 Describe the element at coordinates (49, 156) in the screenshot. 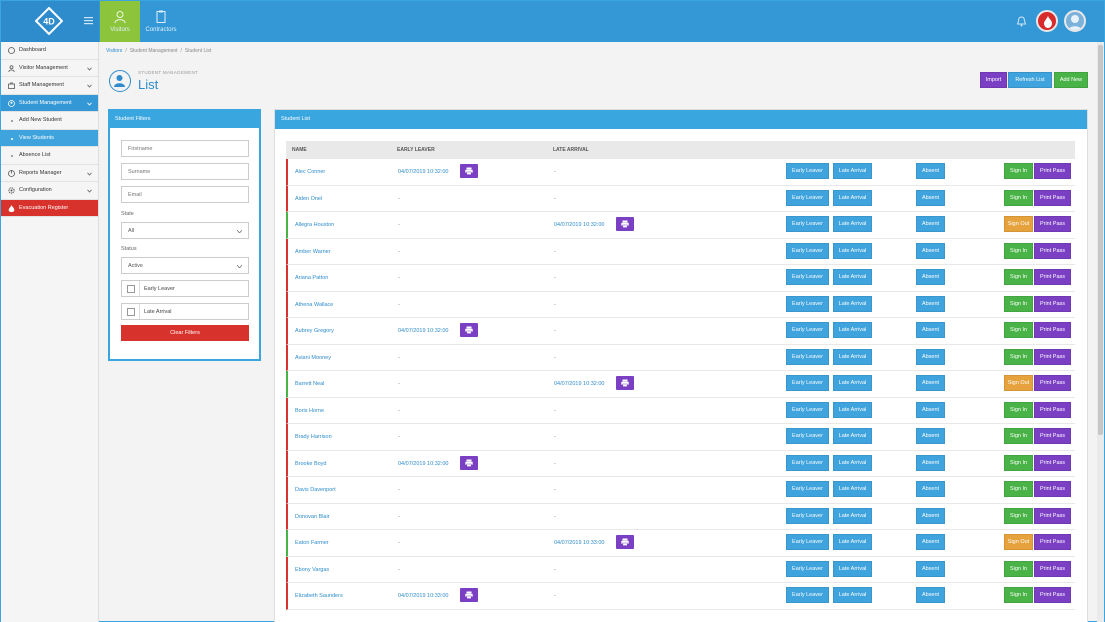

I see `sidebar-item-absence-list: Absence List` at that location.